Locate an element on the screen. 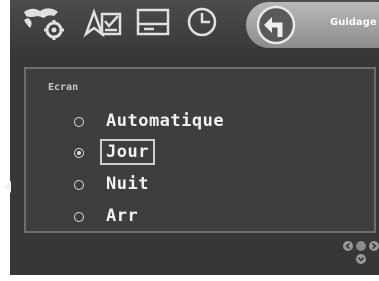 The height and width of the screenshot is (281, 379). clock-icon is located at coordinates (202, 22).